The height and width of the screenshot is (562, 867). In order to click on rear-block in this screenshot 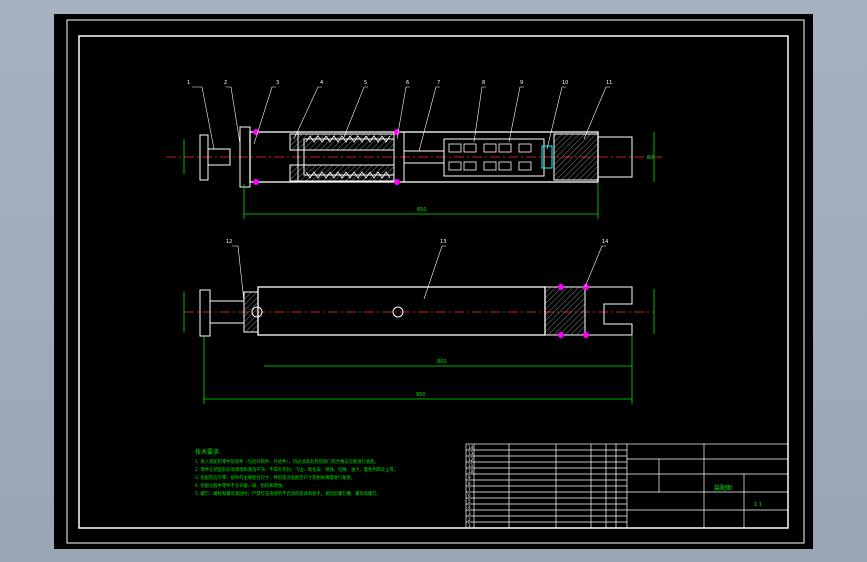, I will do `click(576, 157)`.